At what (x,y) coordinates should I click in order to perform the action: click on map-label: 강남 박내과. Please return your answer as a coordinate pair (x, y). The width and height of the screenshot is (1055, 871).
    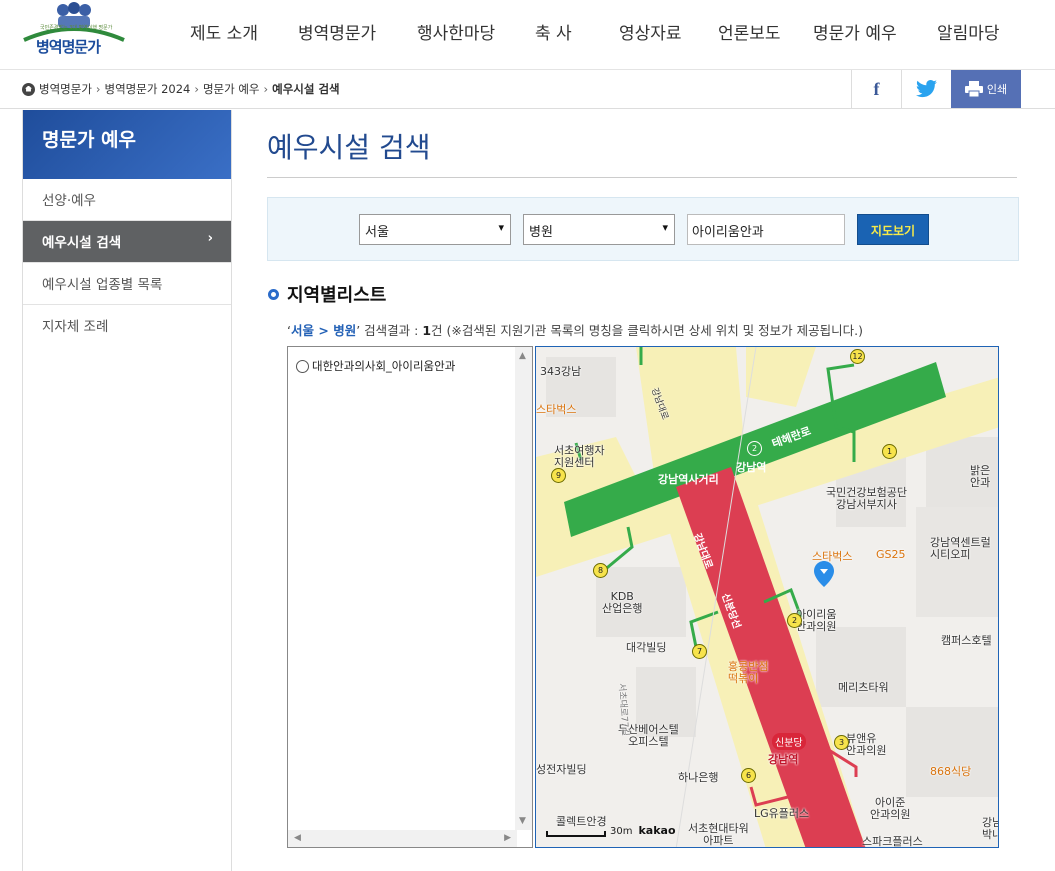
    Looking at the image, I should click on (990, 828).